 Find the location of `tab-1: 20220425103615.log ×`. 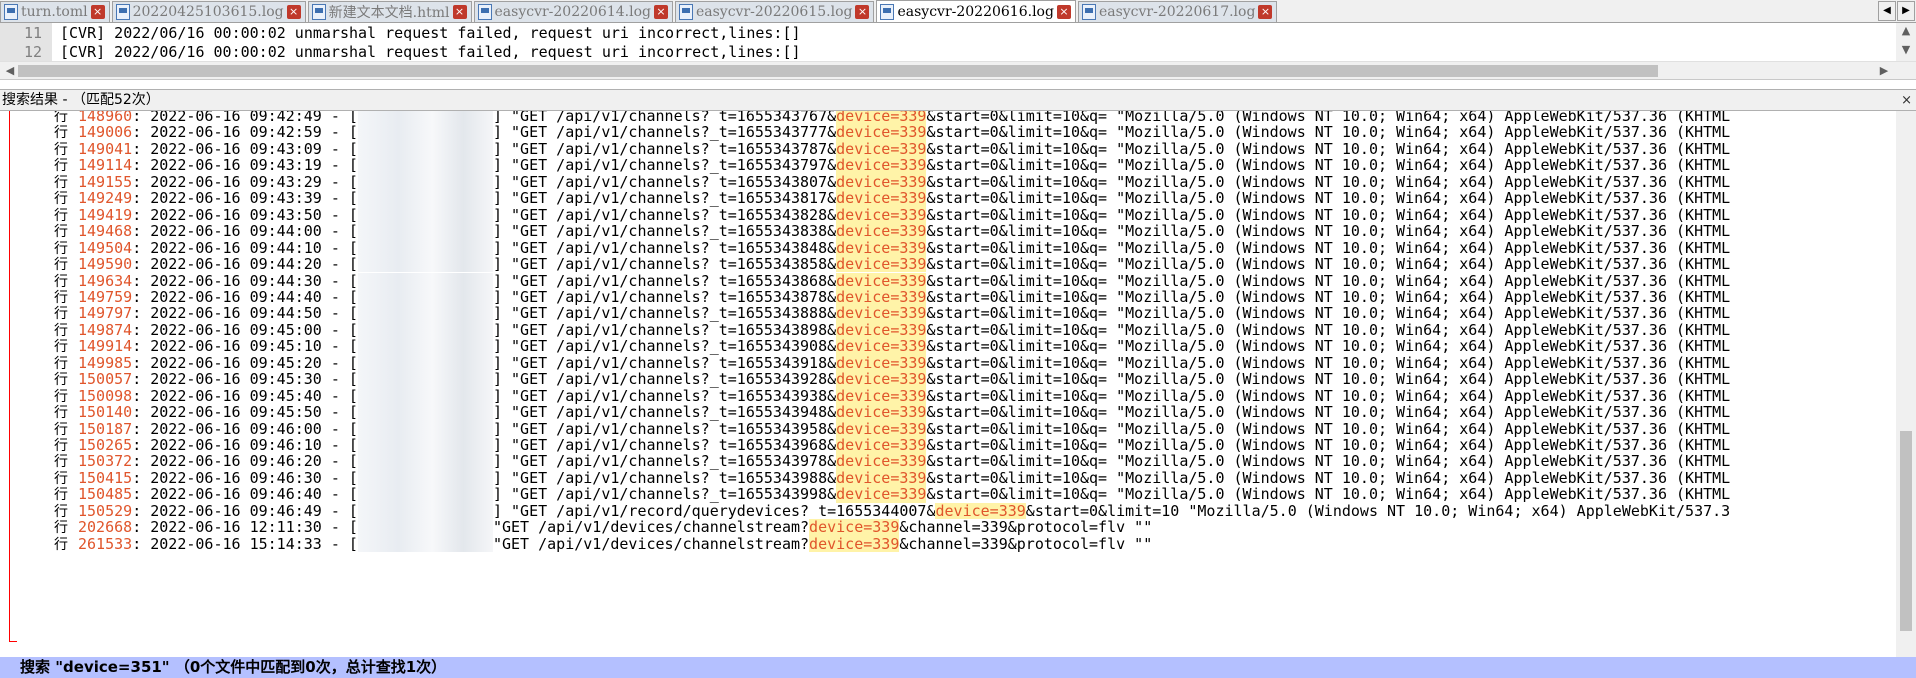

tab-1: 20220425103615.log × is located at coordinates (208, 11).